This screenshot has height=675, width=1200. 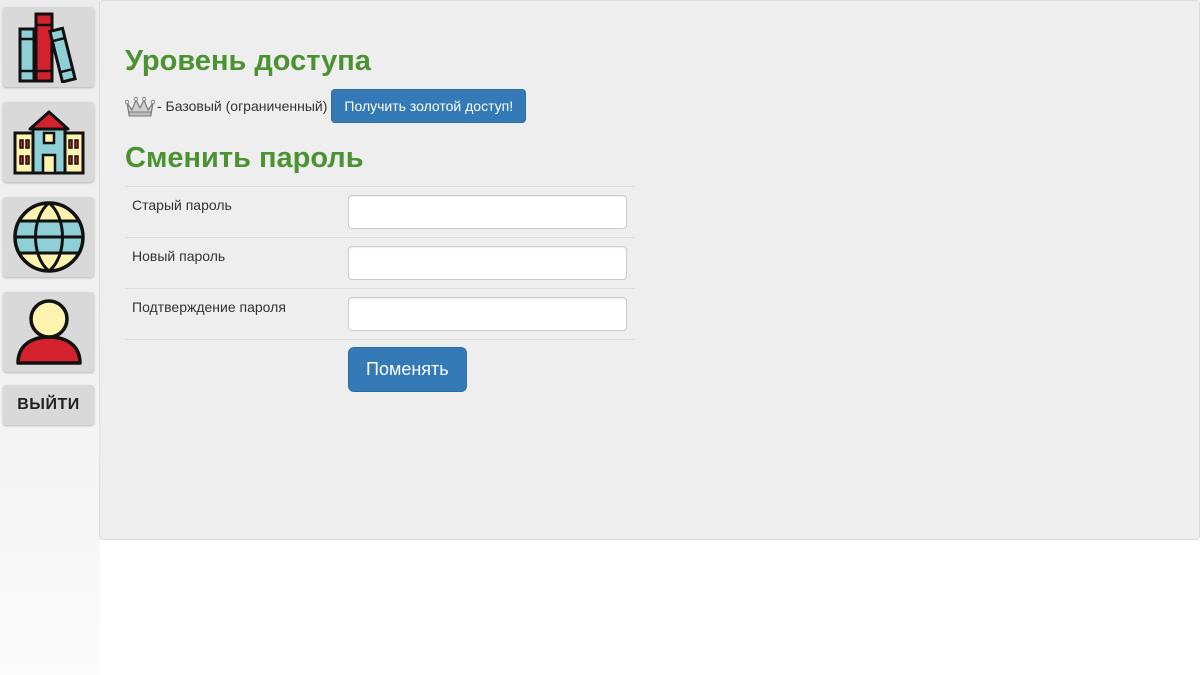 I want to click on confirm-password-input, so click(x=487, y=314).